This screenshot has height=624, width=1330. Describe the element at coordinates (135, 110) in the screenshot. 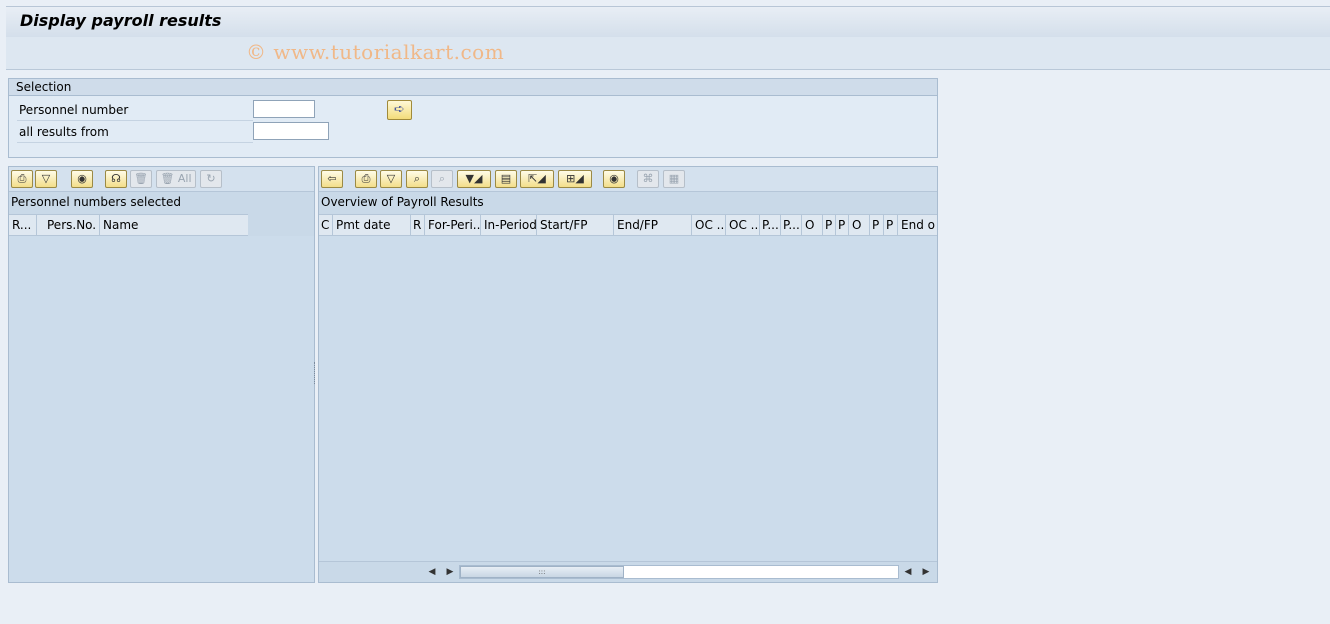

I see `personnel-number-row: Personnel number` at that location.